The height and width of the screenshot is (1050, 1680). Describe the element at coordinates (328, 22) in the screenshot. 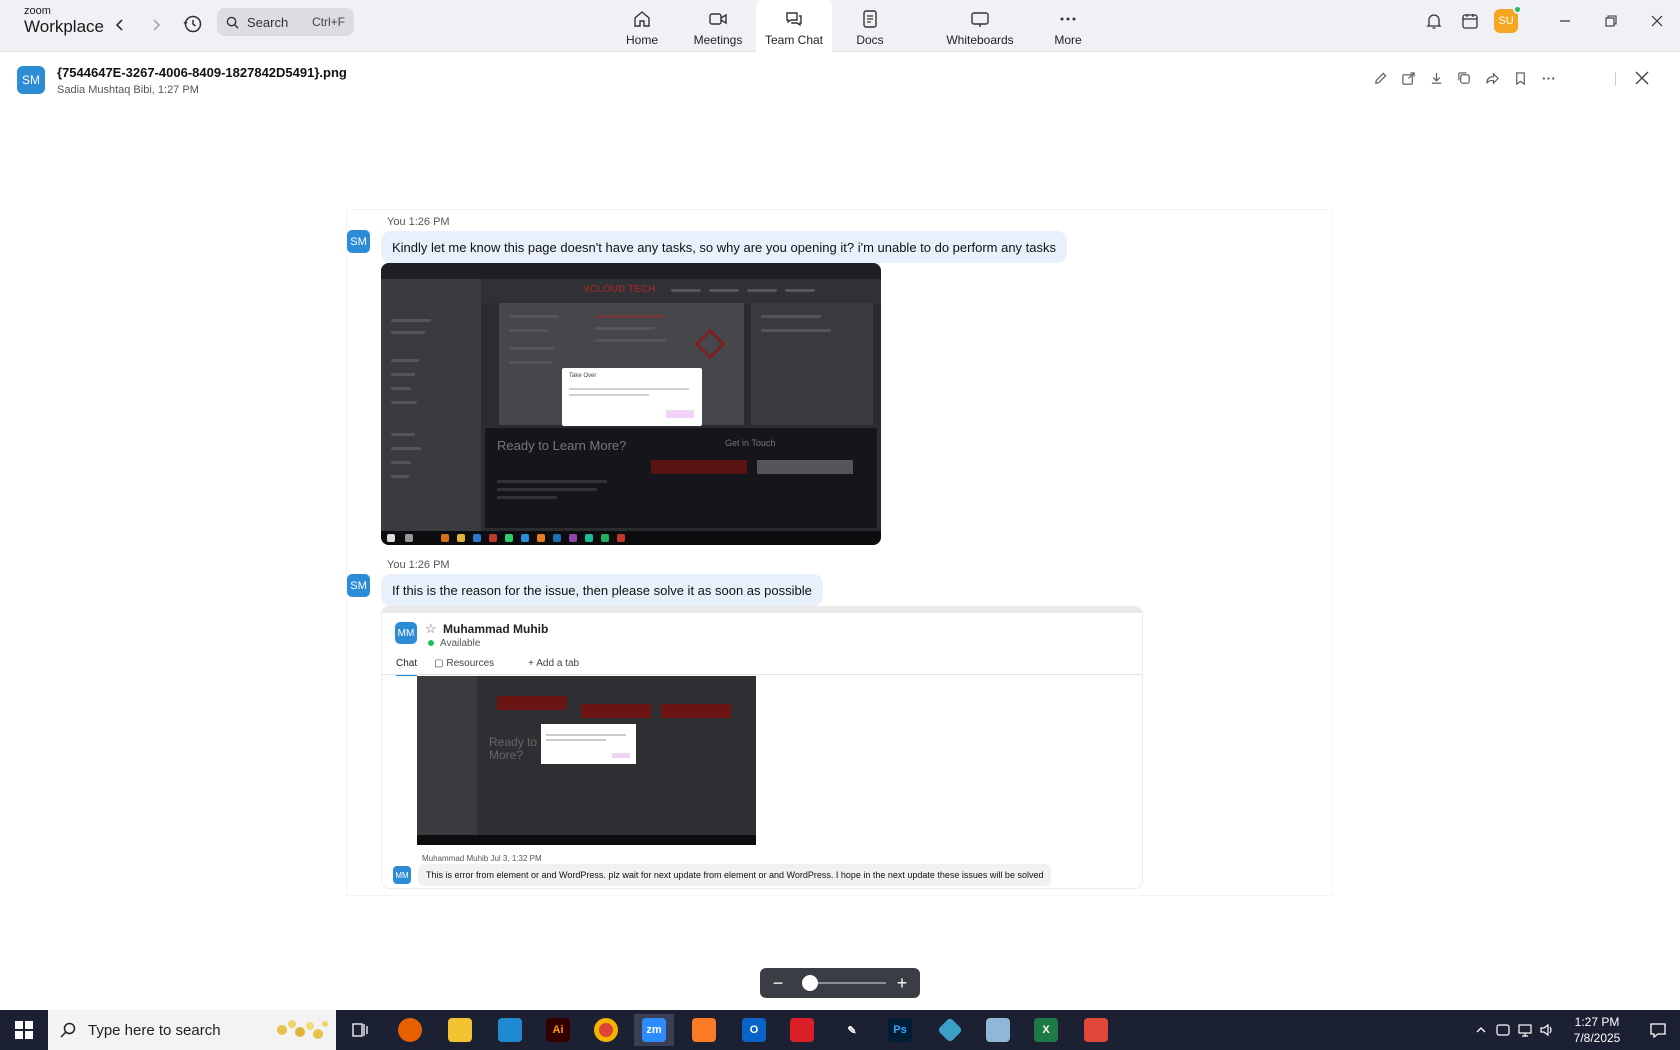

I see `search-shortcut: Ctrl+F` at that location.